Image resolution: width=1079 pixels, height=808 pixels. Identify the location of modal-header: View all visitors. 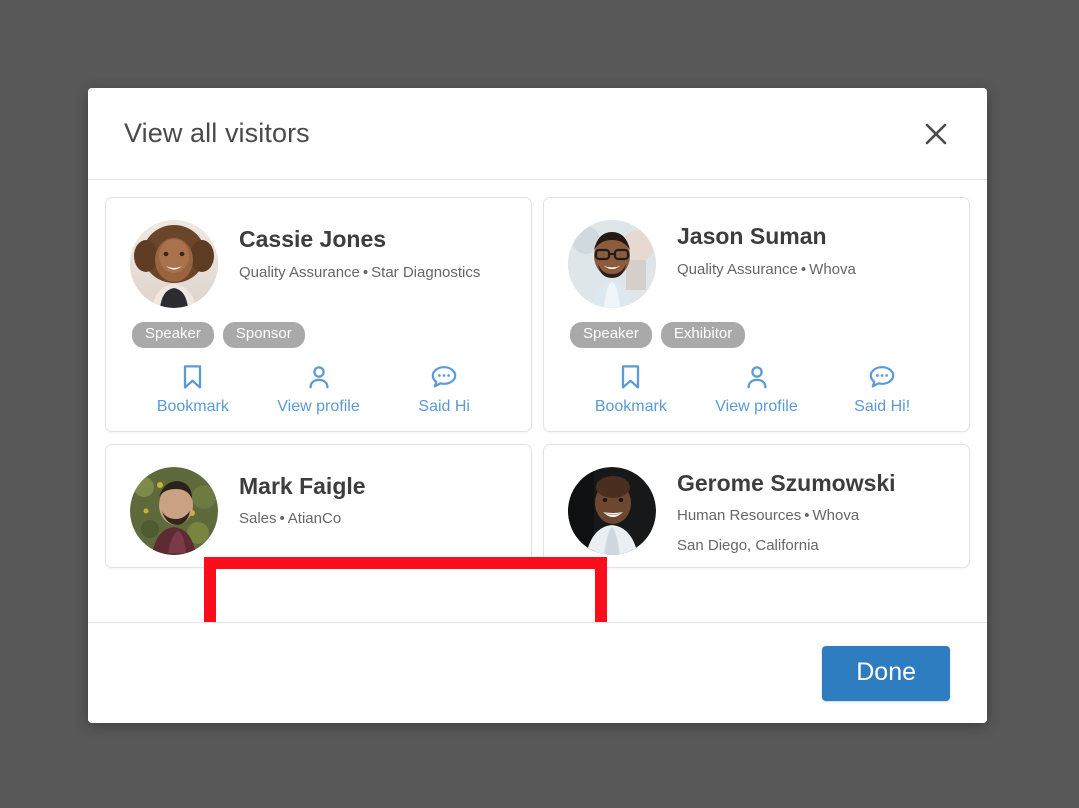
(537, 134).